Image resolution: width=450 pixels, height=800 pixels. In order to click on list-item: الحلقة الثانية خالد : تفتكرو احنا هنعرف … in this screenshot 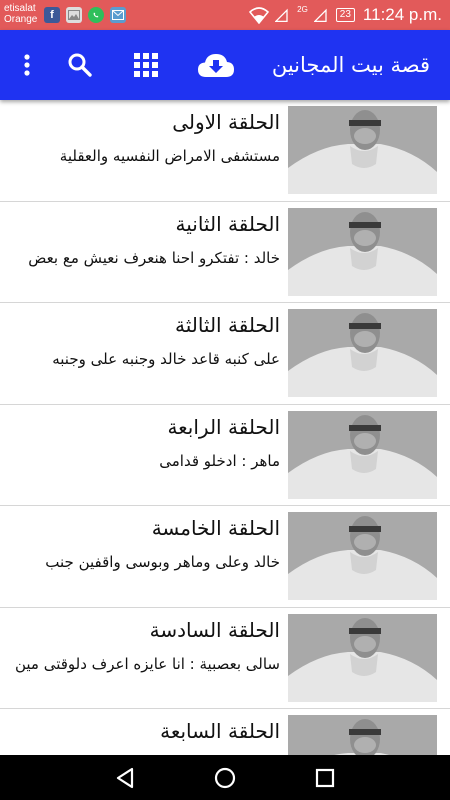, I will do `click(225, 252)`.